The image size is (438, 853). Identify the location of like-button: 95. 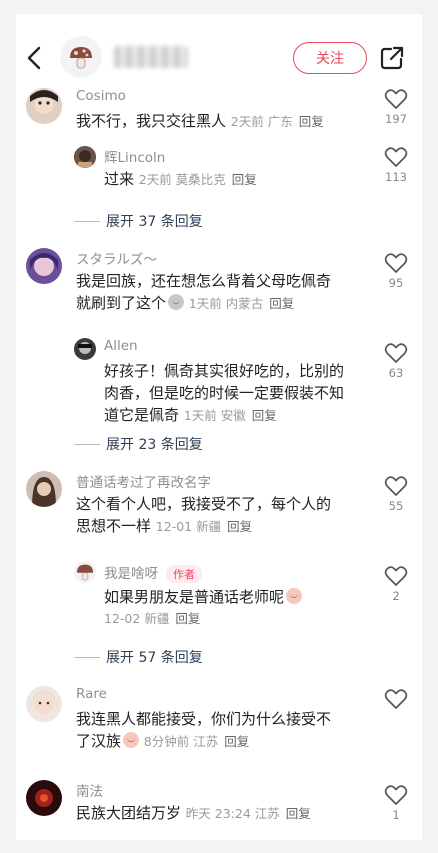
(396, 271).